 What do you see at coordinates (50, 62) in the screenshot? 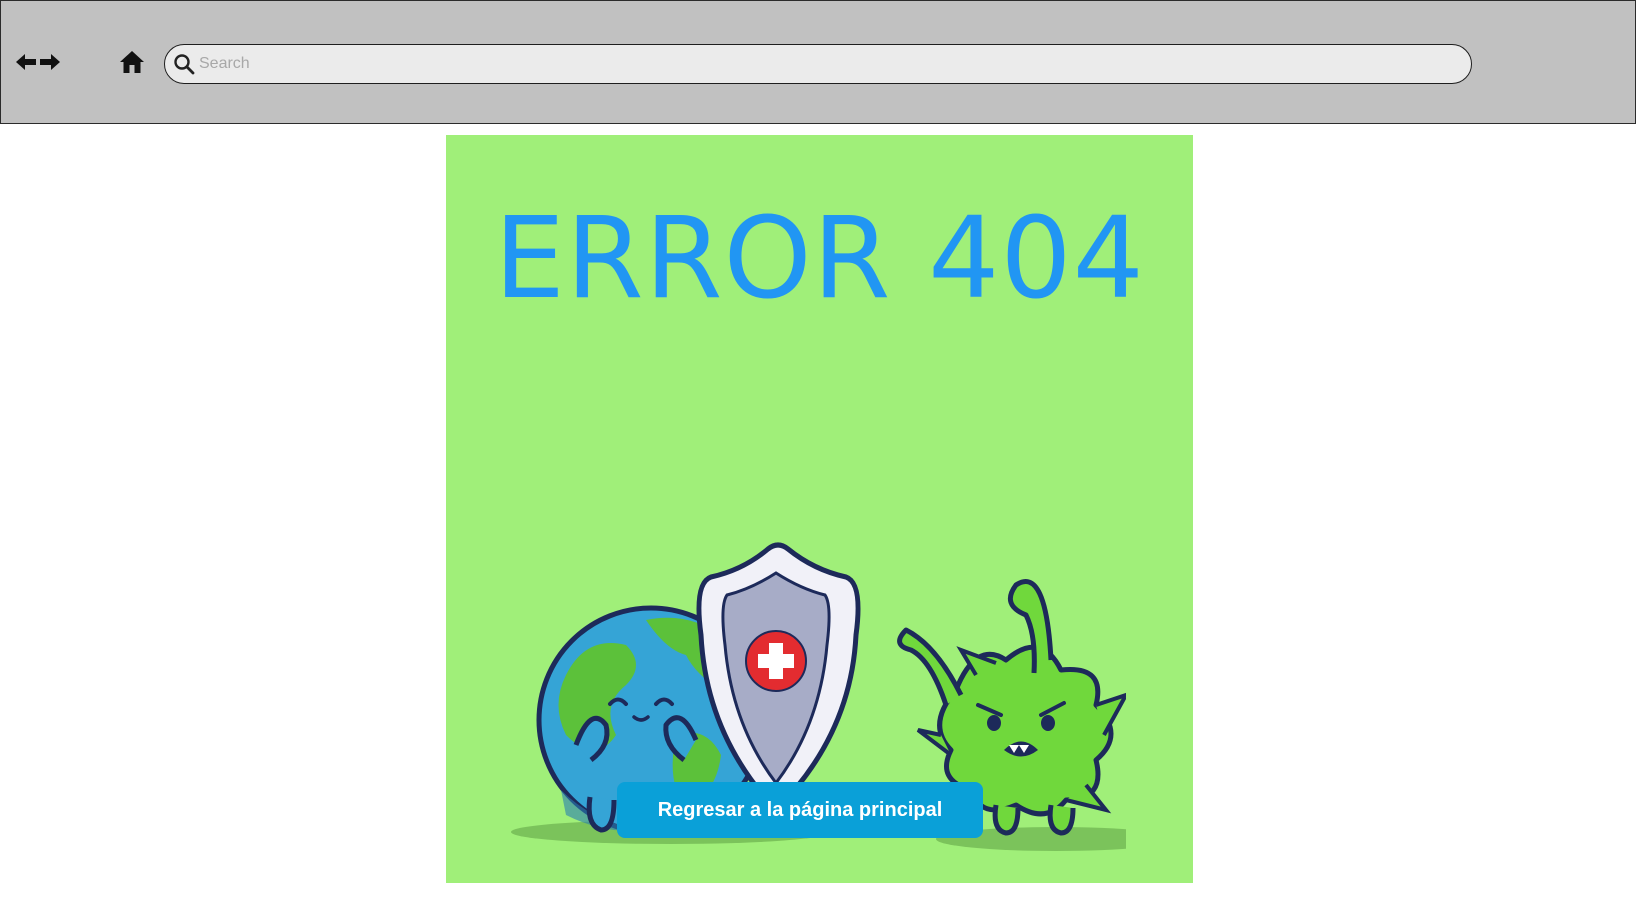
I see `right-arrow-icon` at bounding box center [50, 62].